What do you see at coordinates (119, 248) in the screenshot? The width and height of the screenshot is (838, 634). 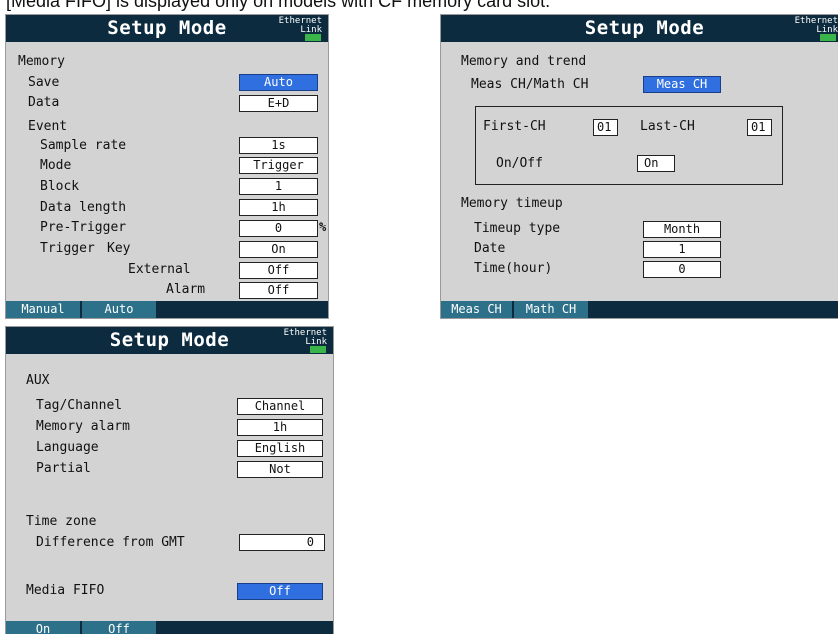 I see `key-label: Key` at bounding box center [119, 248].